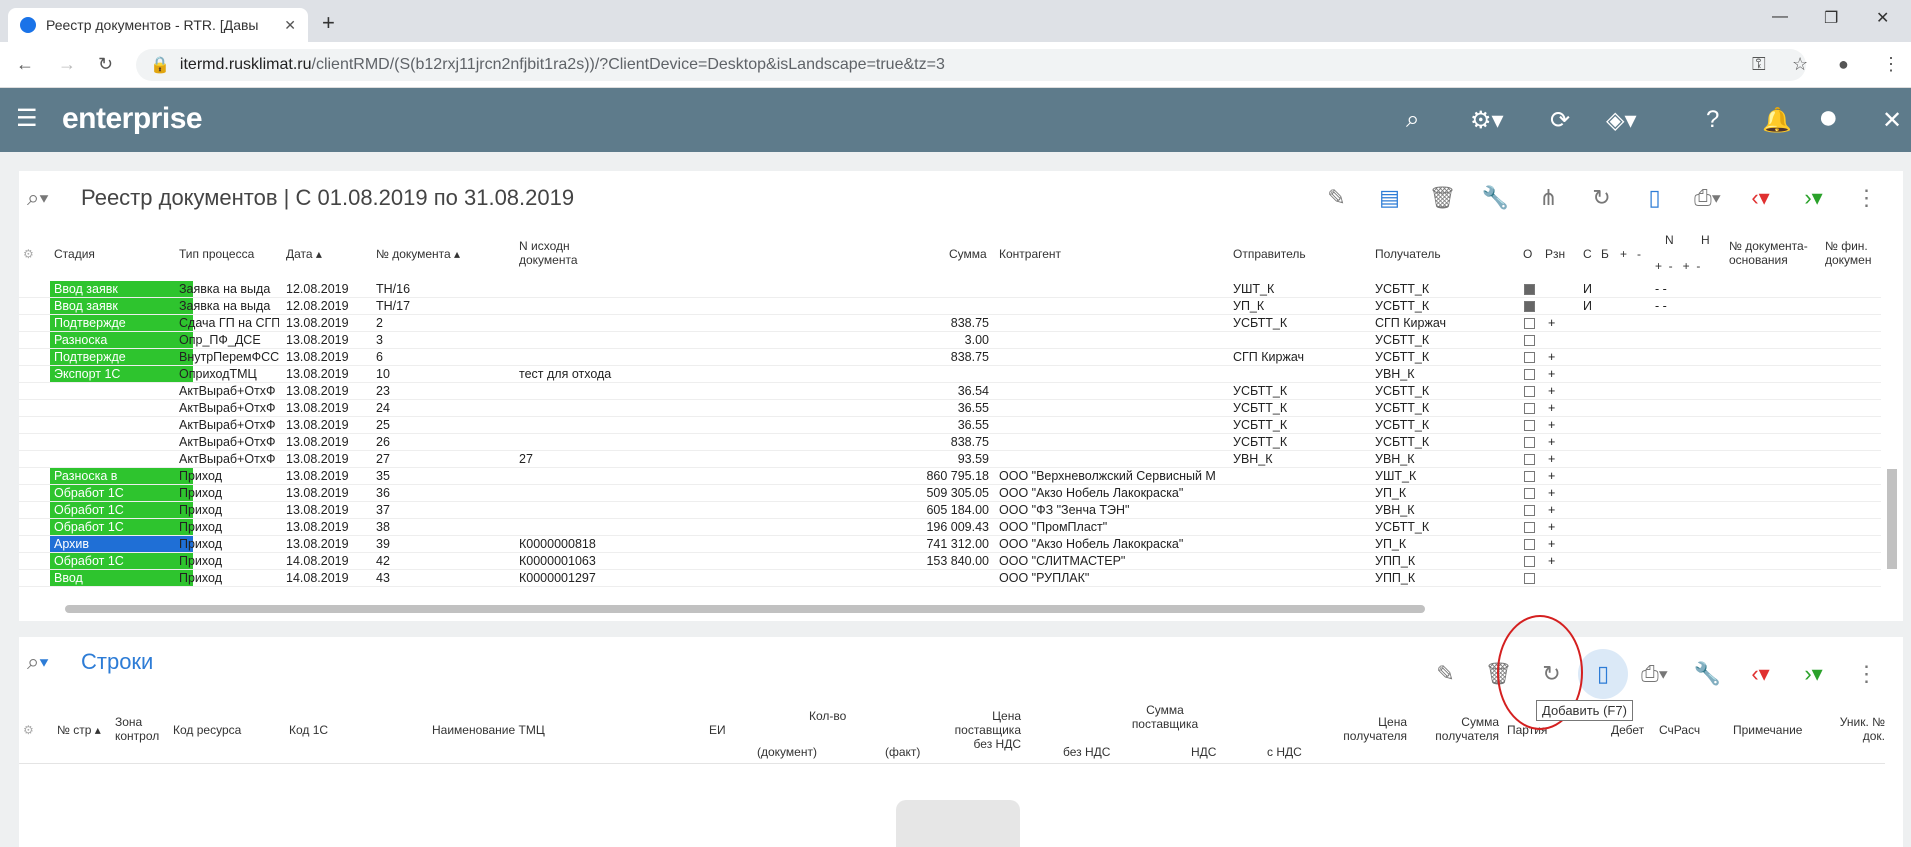 The height and width of the screenshot is (847, 1911). What do you see at coordinates (1882, 18) in the screenshot?
I see `window-close-icon: ✕` at bounding box center [1882, 18].